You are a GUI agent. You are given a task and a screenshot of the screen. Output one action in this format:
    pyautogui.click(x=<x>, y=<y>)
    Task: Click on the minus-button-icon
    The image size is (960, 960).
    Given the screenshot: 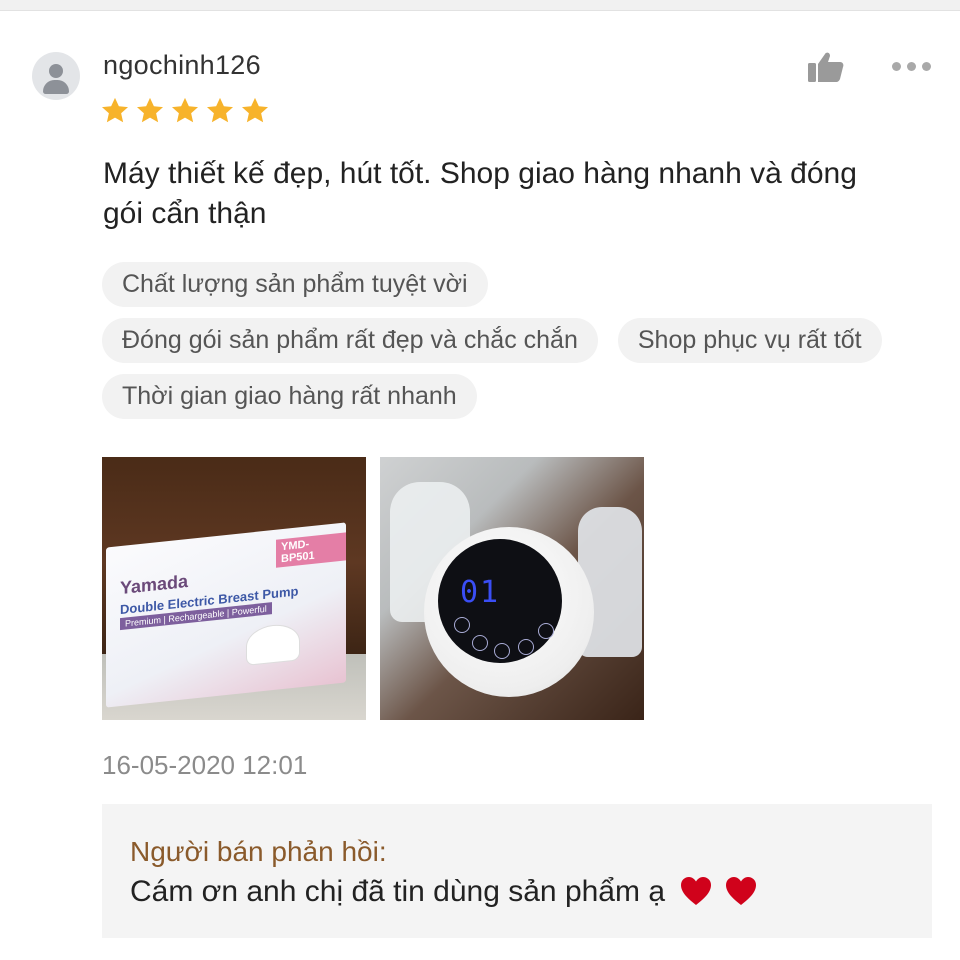 What is the action you would take?
    pyautogui.click(x=546, y=631)
    